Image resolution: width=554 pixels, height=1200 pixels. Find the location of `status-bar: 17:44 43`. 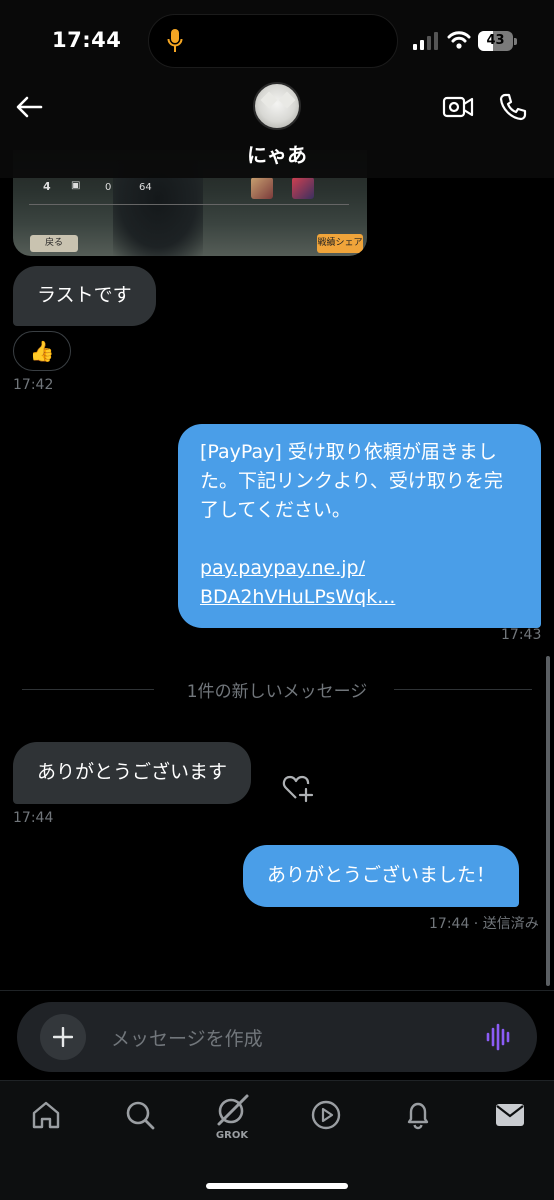

status-bar: 17:44 43 is located at coordinates (277, 40).